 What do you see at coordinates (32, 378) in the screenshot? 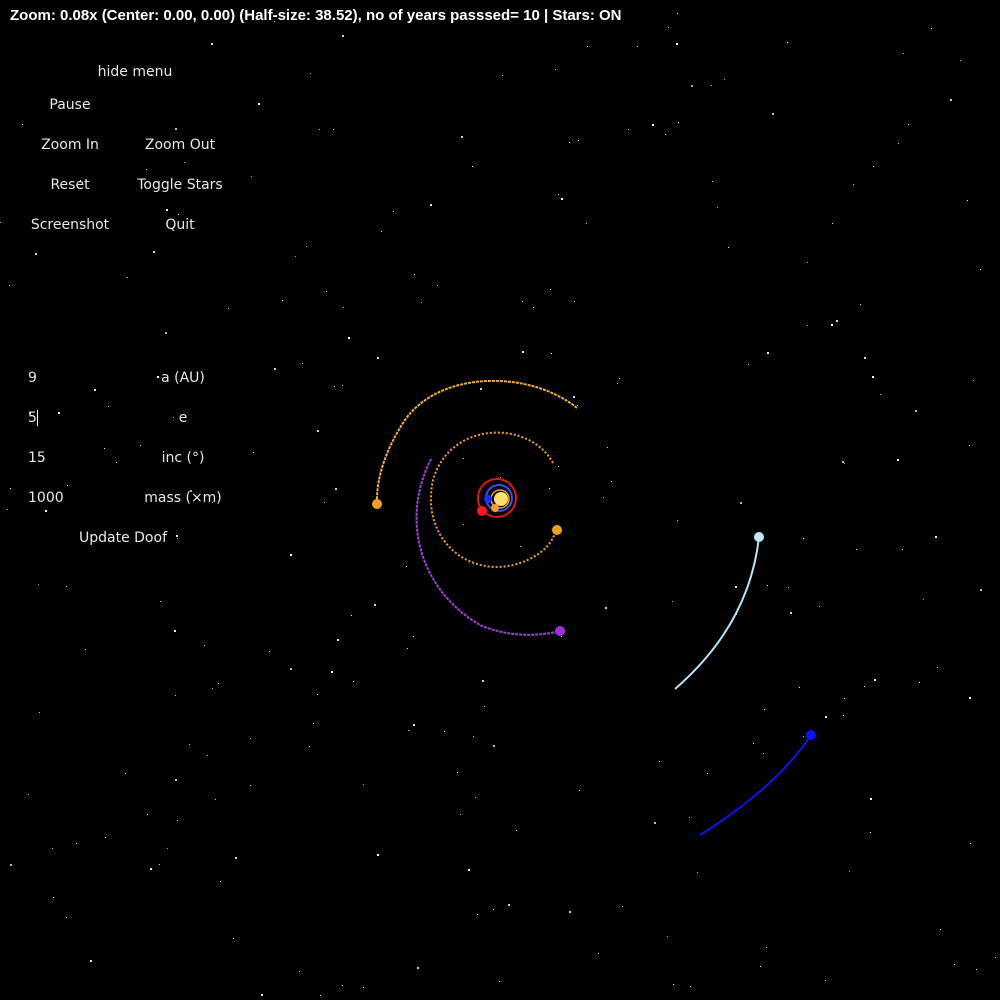
I see `semimajor-axis-input: 9` at bounding box center [32, 378].